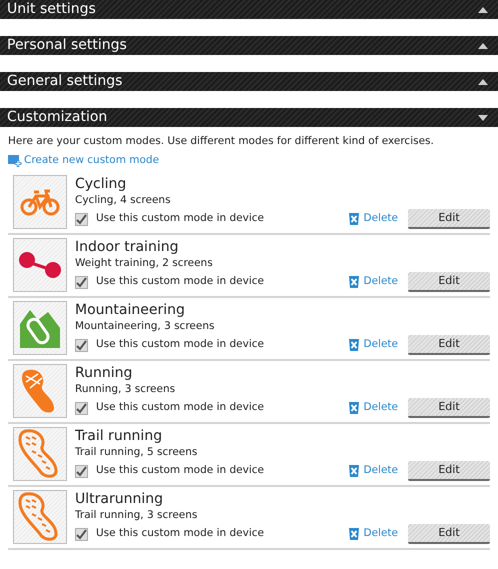 Image resolution: width=498 pixels, height=569 pixels. Describe the element at coordinates (15, 161) in the screenshot. I see `add-icon` at that location.